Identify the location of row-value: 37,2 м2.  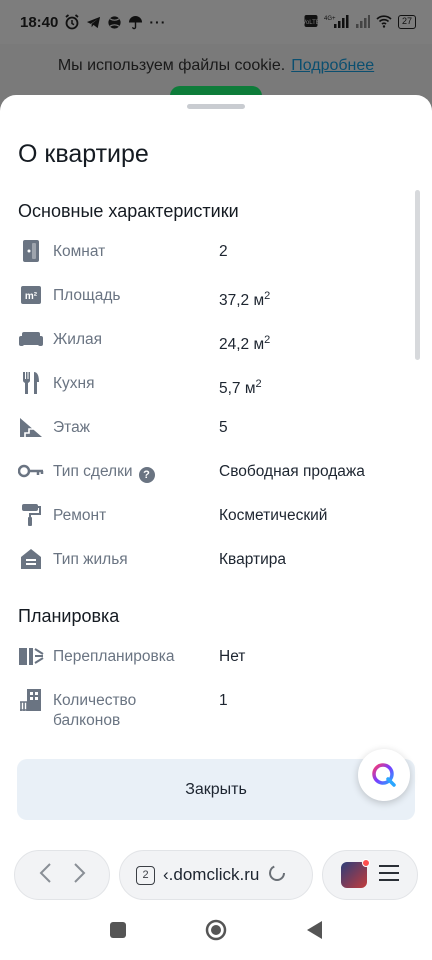
(245, 300).